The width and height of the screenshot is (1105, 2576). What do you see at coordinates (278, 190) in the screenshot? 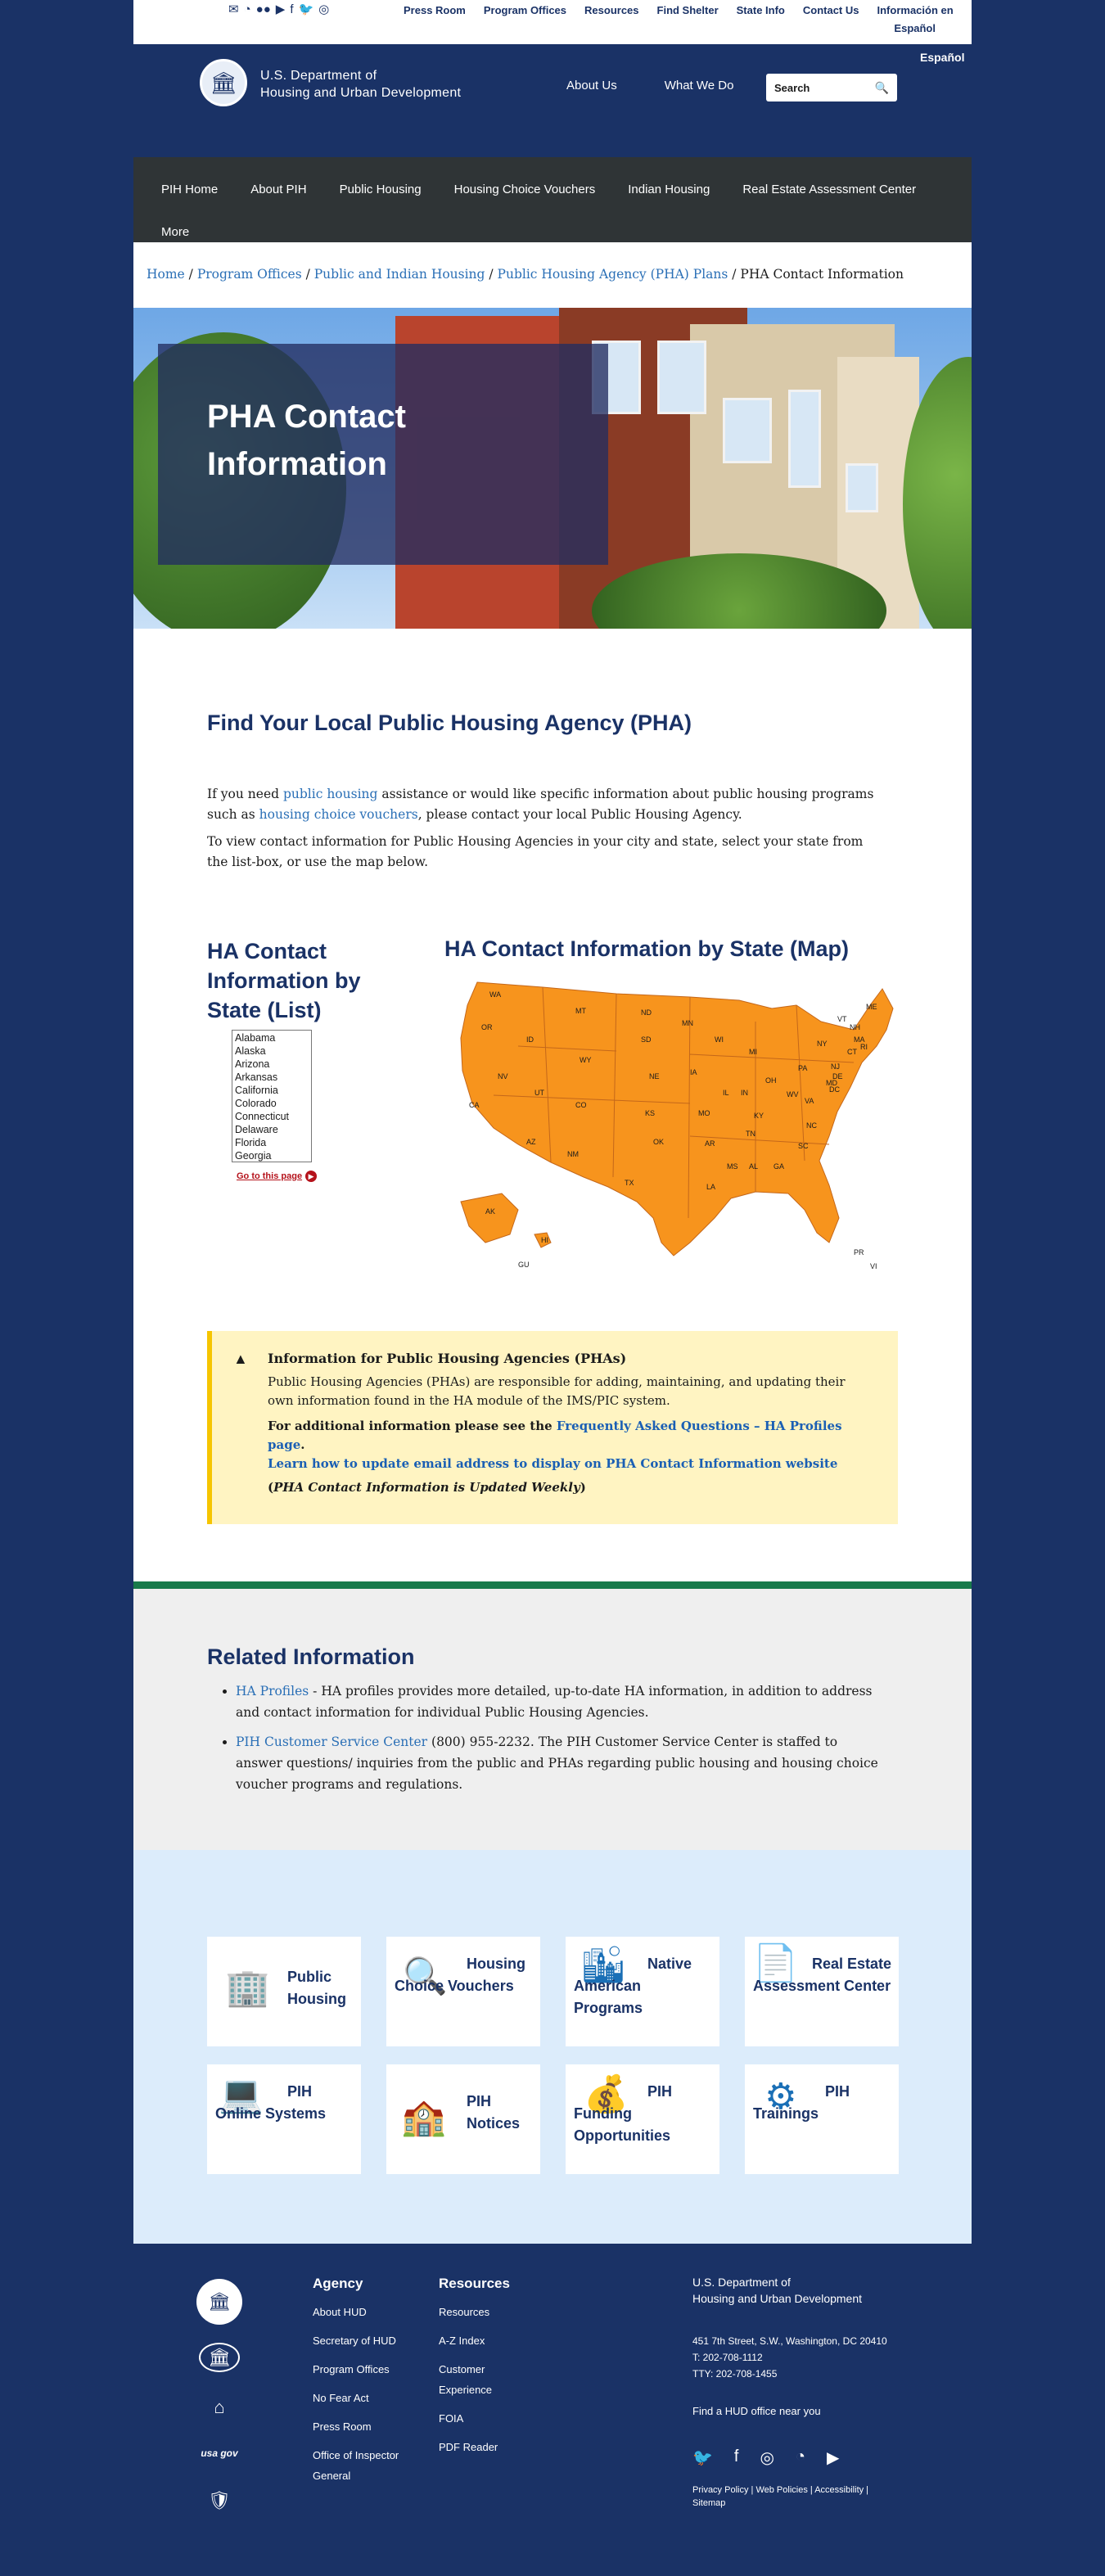
I see `section-nav-about-pih: About PIH` at bounding box center [278, 190].